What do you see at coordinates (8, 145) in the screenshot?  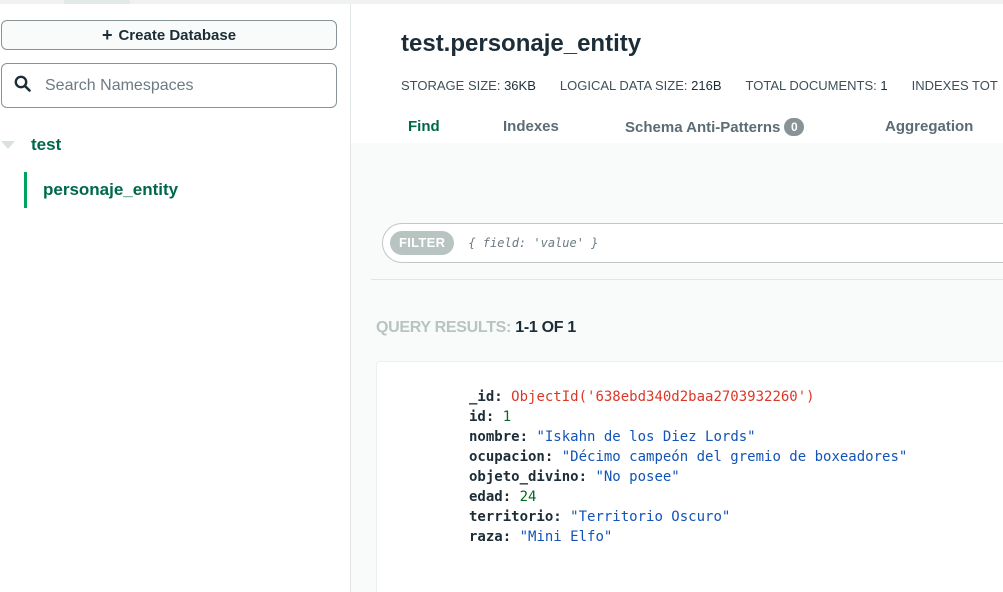 I see `caret-down-icon` at bounding box center [8, 145].